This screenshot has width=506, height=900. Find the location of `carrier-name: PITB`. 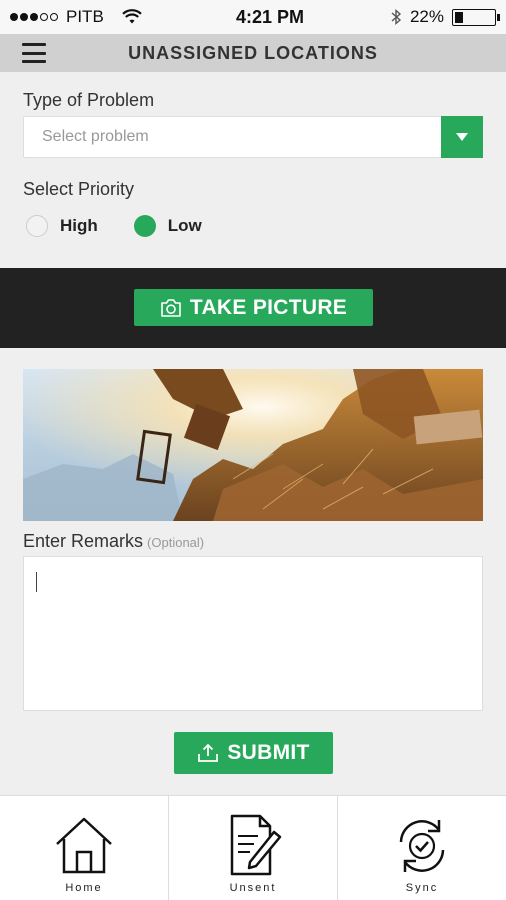

carrier-name: PITB is located at coordinates (85, 16).